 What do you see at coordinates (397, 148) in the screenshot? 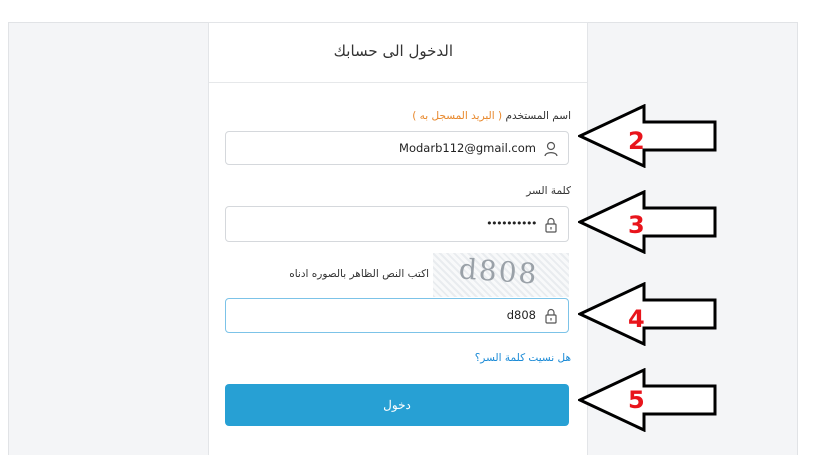
I see `username-field: Modarb112@gmail.com` at bounding box center [397, 148].